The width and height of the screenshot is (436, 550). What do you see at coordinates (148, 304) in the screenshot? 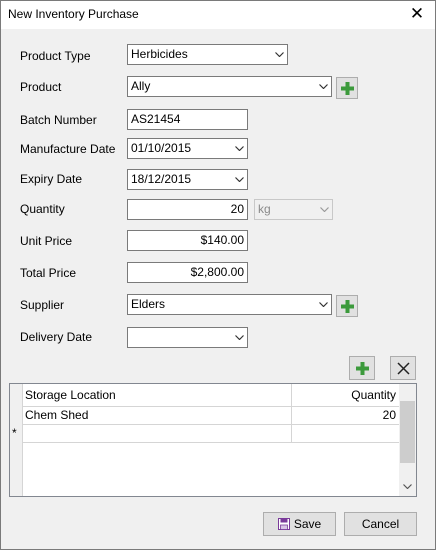
I see `supplier-value: Elders` at bounding box center [148, 304].